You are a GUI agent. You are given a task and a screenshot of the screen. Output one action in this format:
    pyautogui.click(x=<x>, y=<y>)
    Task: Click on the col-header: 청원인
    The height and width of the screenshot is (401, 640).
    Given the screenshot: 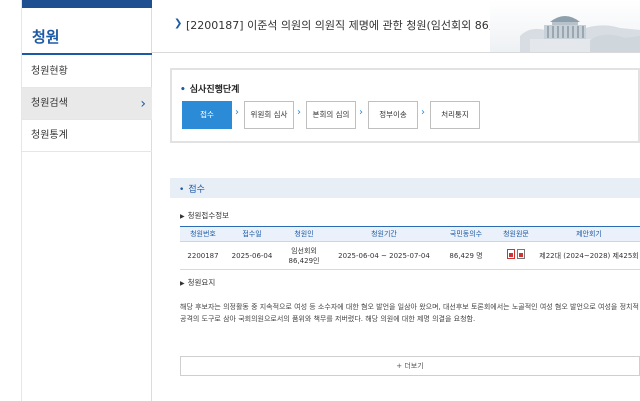 What is the action you would take?
    pyautogui.click(x=304, y=234)
    